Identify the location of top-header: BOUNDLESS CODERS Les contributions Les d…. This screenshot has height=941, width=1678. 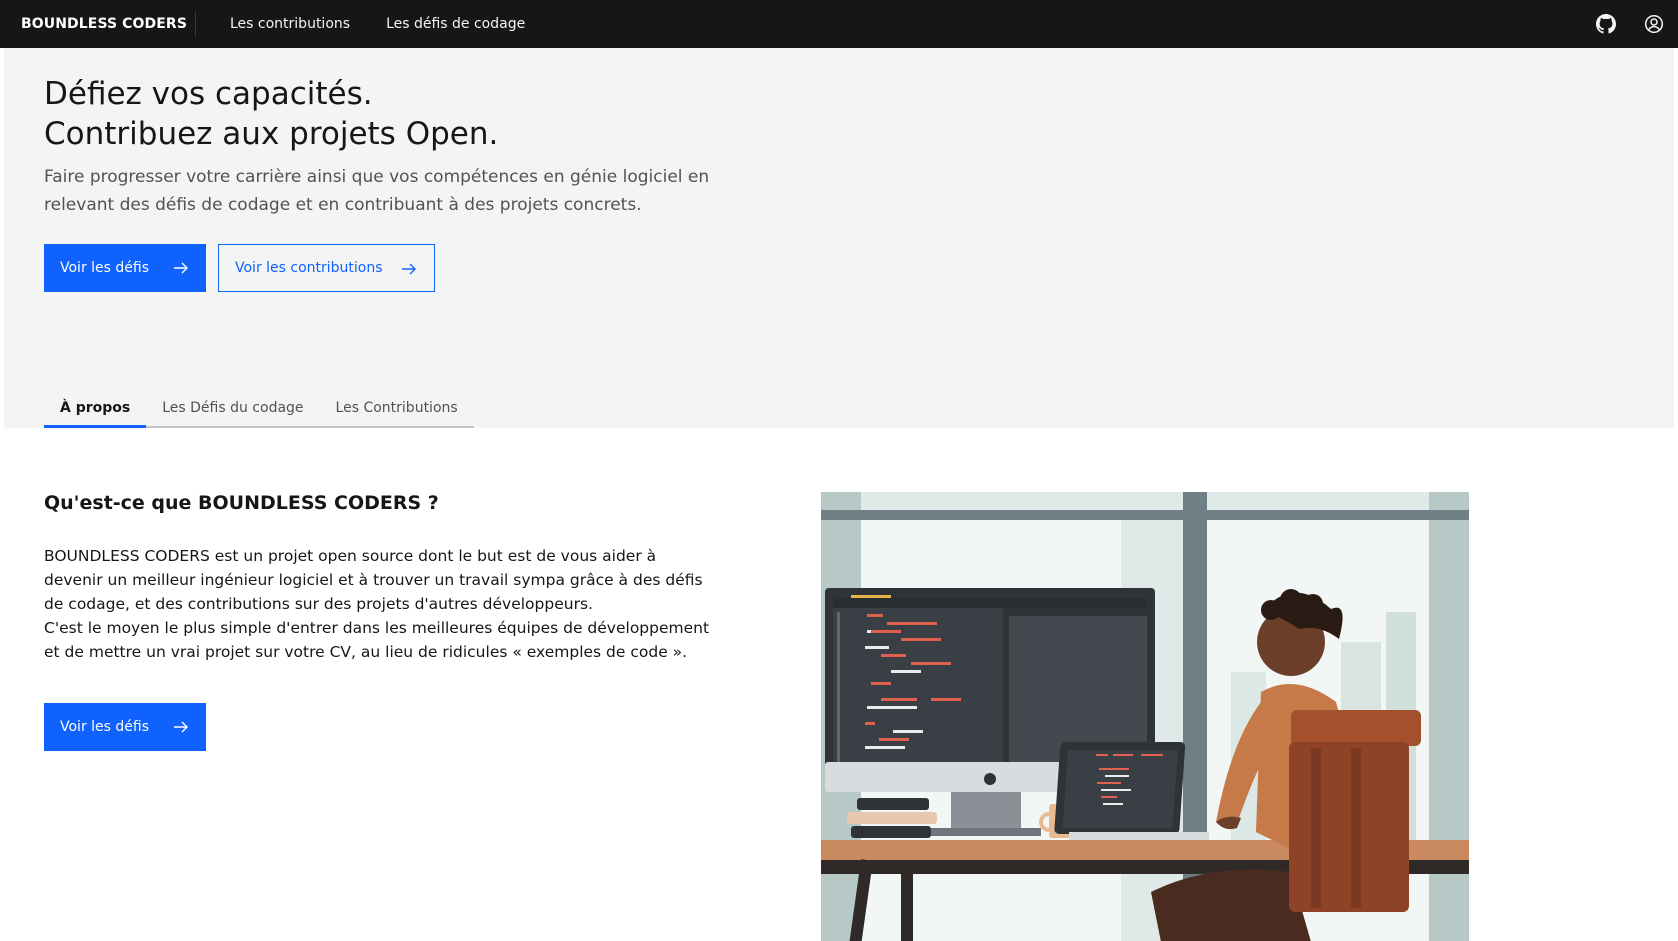
(839, 24).